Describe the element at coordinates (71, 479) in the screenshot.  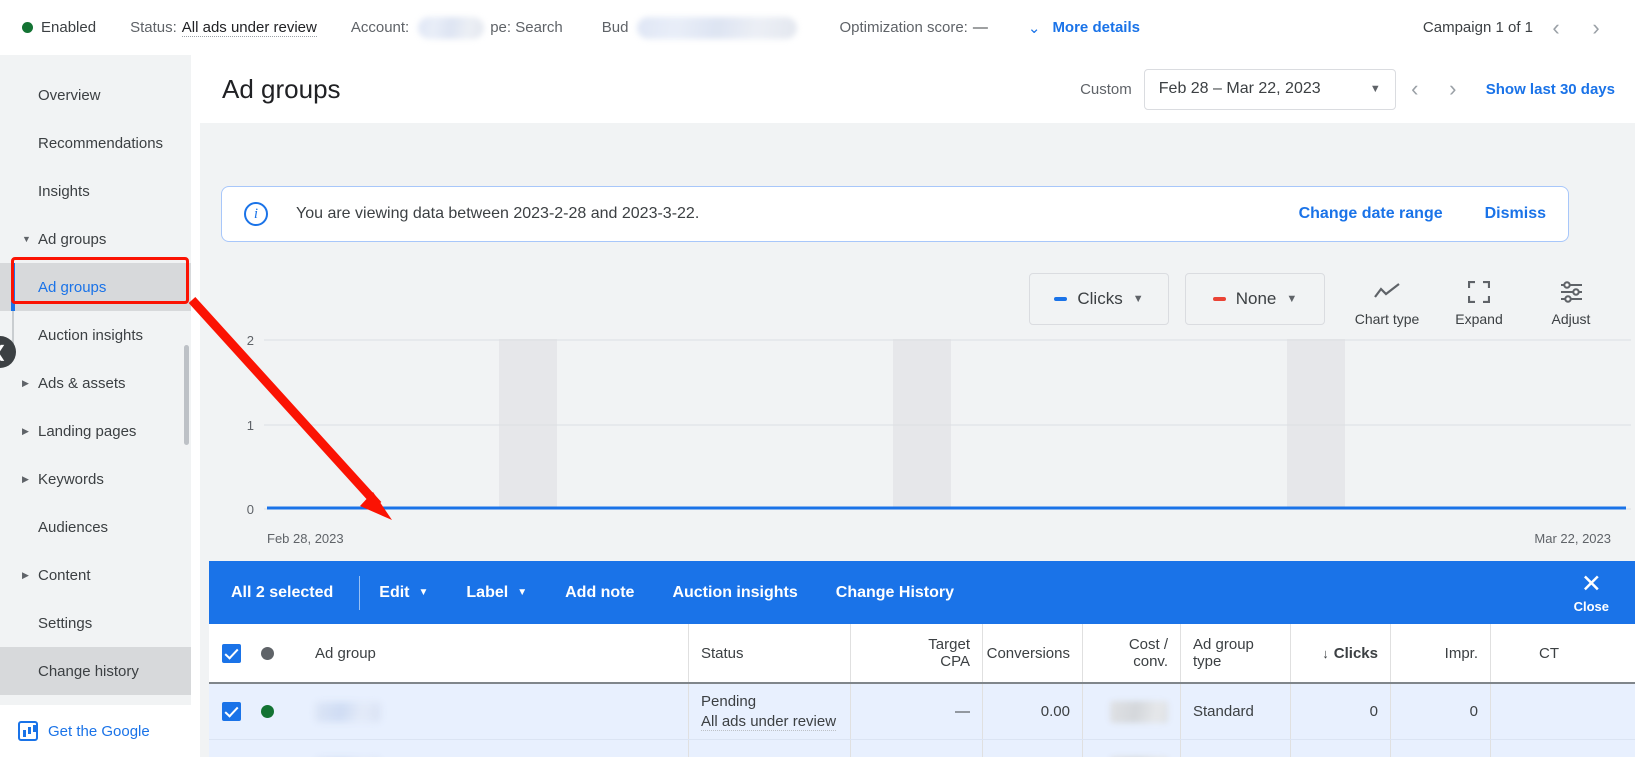
I see `sidebar-item-label: Keywords` at that location.